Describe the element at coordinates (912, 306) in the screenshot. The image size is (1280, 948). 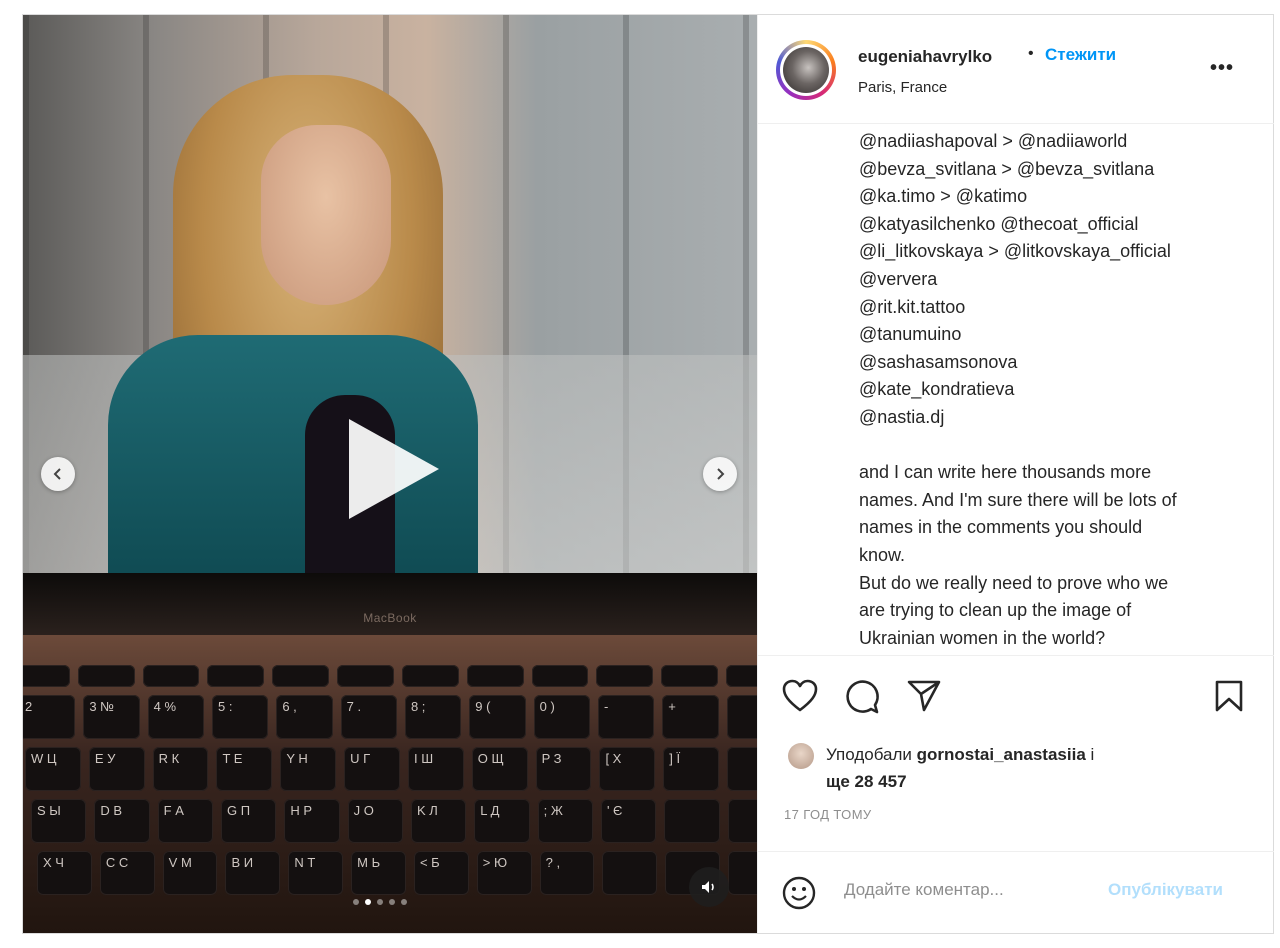
I see `caption-line: @rit.kit.tattoo` at that location.